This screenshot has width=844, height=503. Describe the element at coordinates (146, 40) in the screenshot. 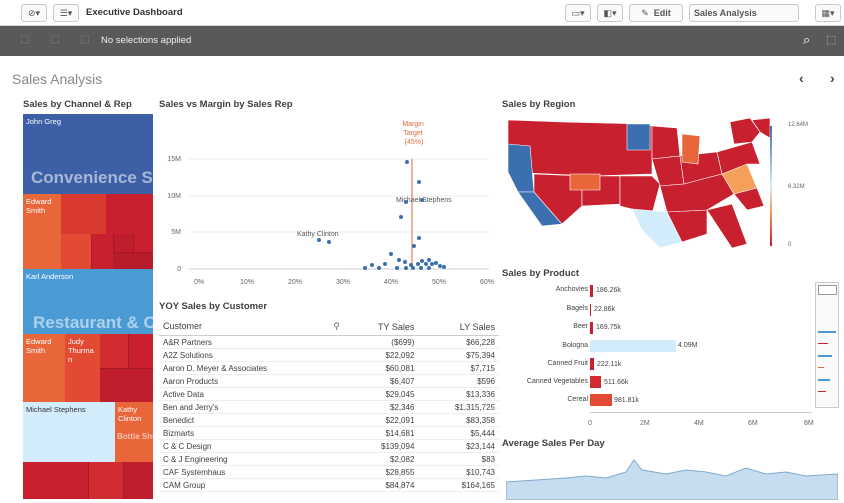

I see `selections-status: No selections applied` at that location.